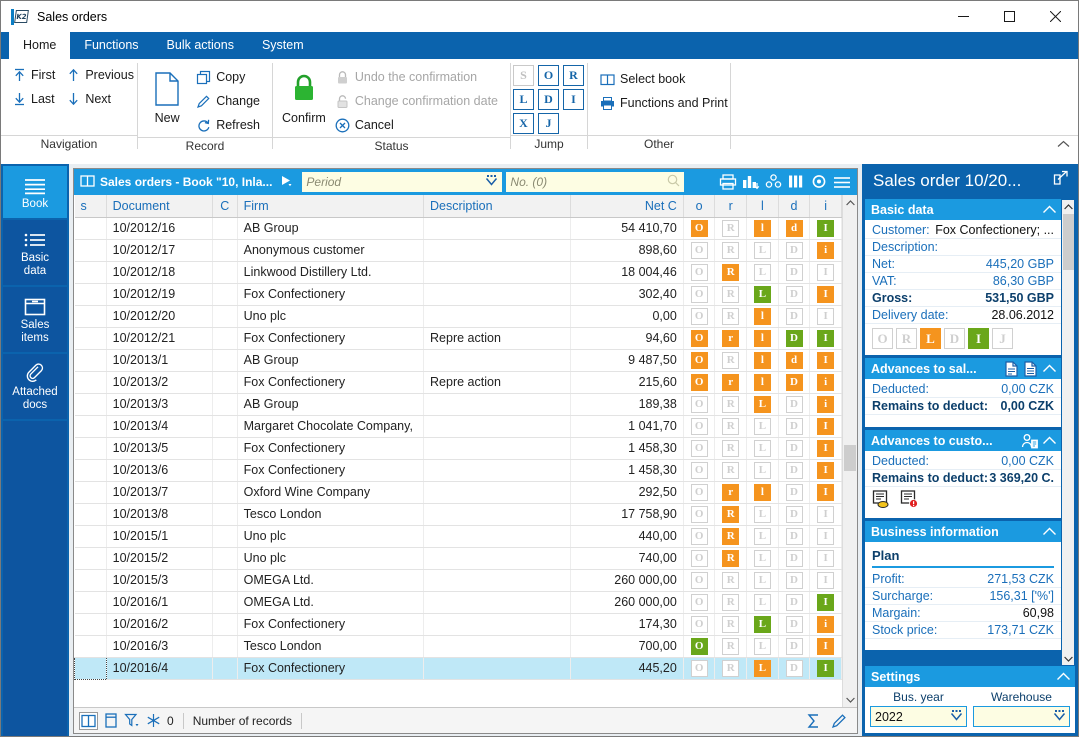 The image size is (1079, 737). Describe the element at coordinates (825, 206) in the screenshot. I see `col-header-i: i` at that location.